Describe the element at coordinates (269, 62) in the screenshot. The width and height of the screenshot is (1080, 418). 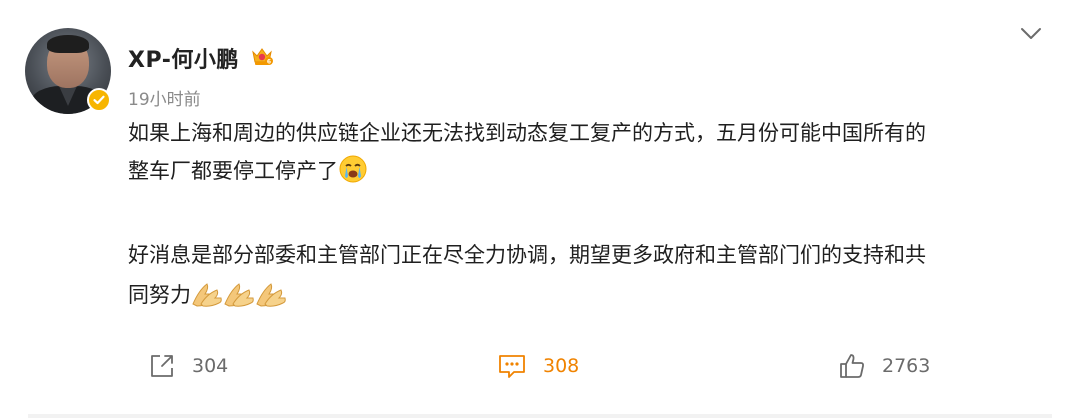
I see `svg-text: 6` at that location.